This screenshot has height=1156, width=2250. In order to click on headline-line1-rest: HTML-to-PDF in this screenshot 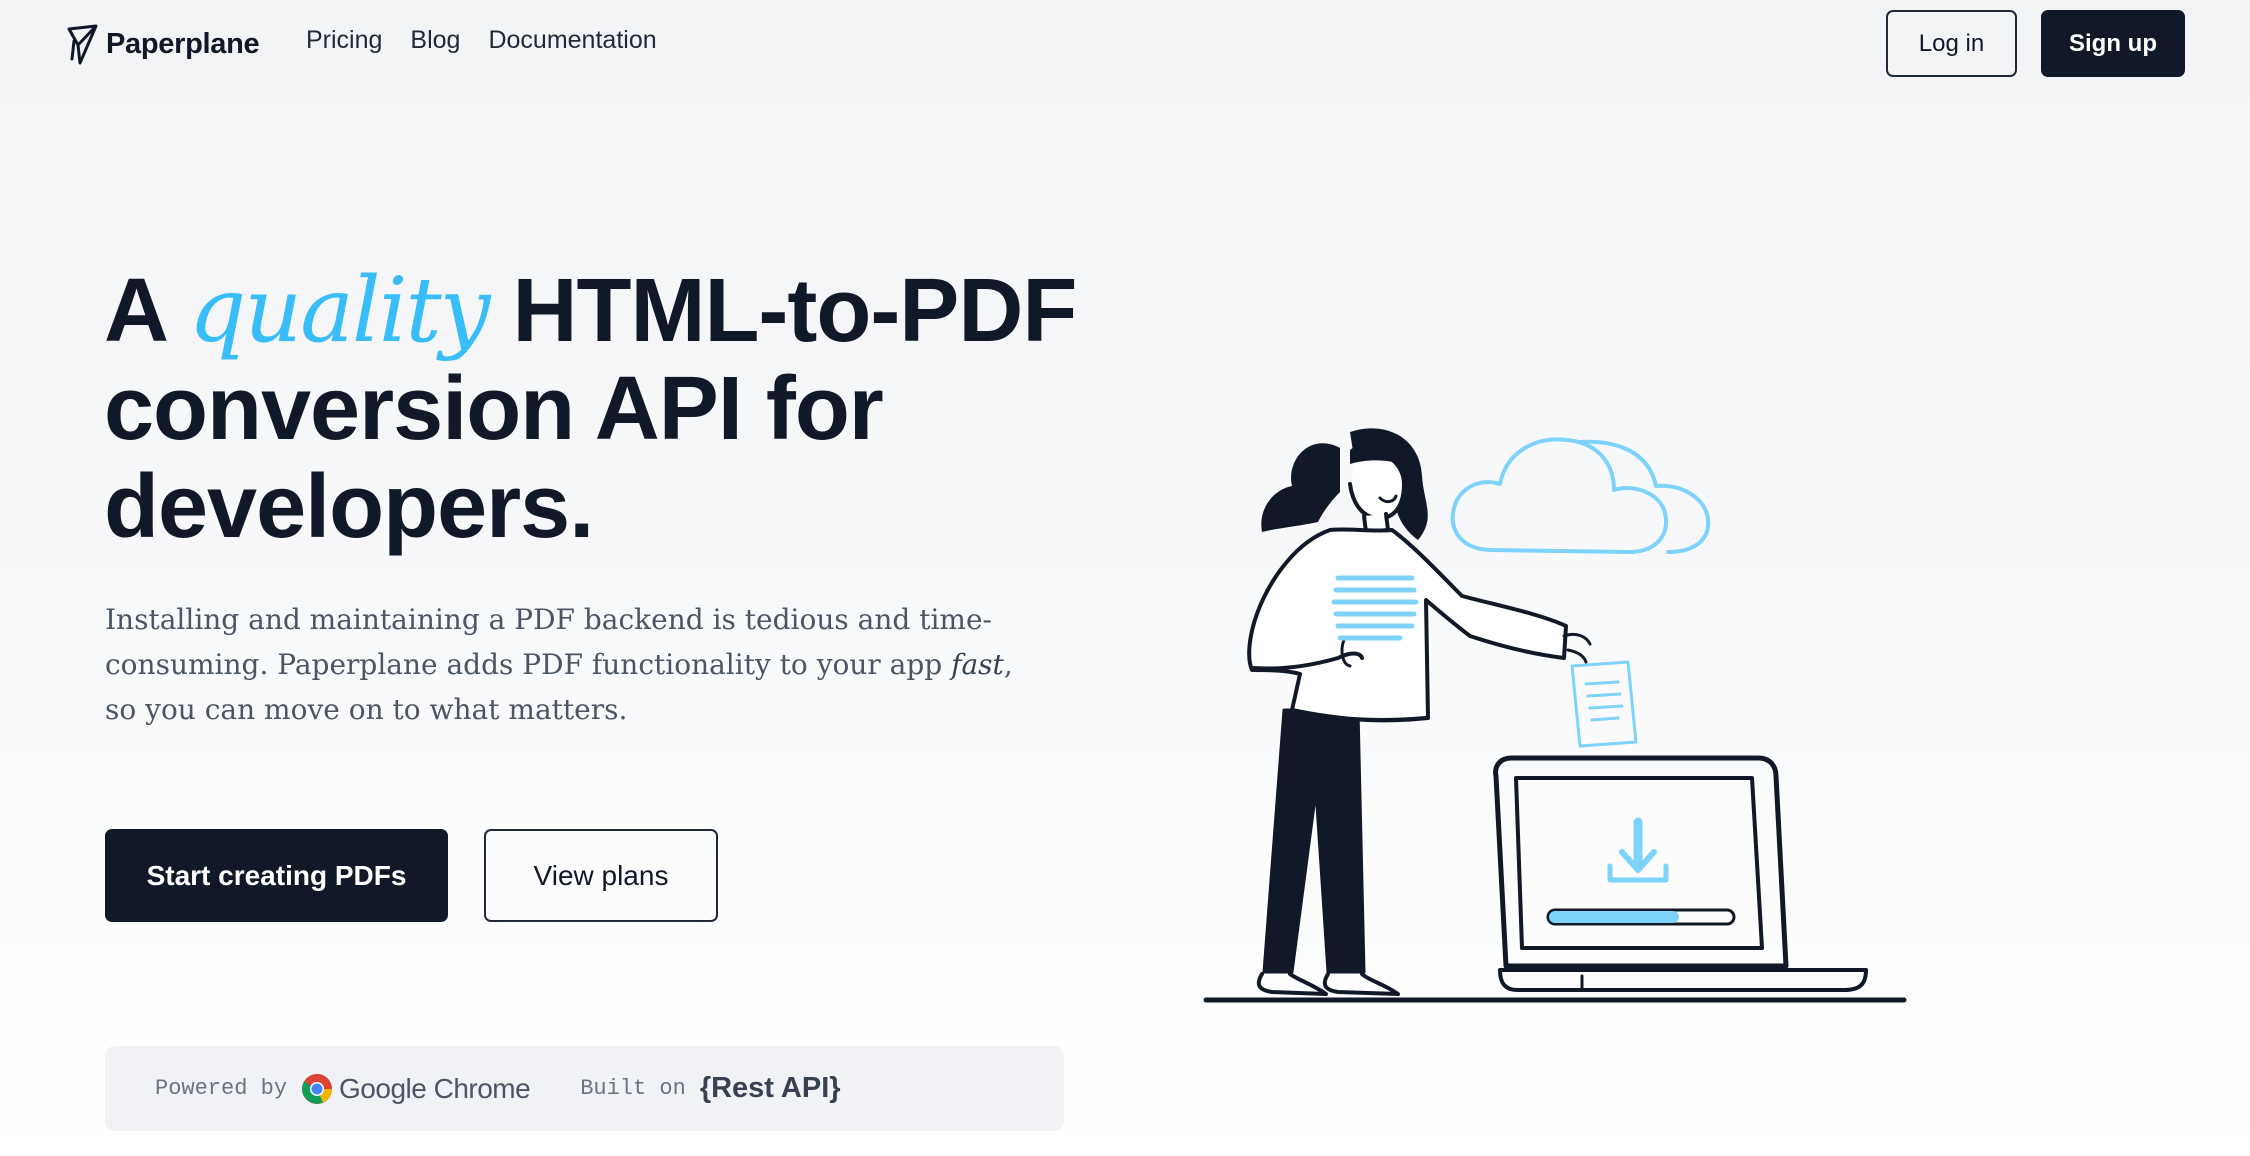, I will do `click(783, 311)`.